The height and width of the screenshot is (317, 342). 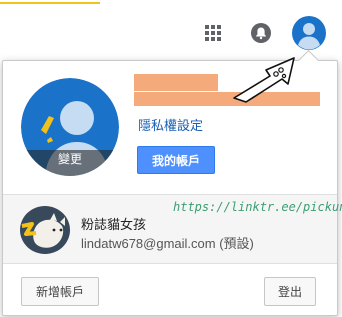 What do you see at coordinates (290, 291) in the screenshot?
I see `sign-out-button: 登出` at bounding box center [290, 291].